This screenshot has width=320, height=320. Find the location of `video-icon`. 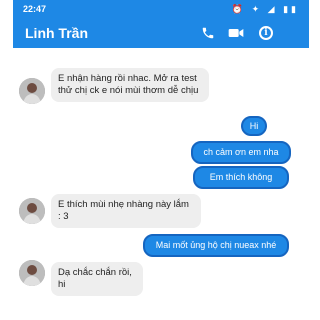

video-icon is located at coordinates (236, 33).